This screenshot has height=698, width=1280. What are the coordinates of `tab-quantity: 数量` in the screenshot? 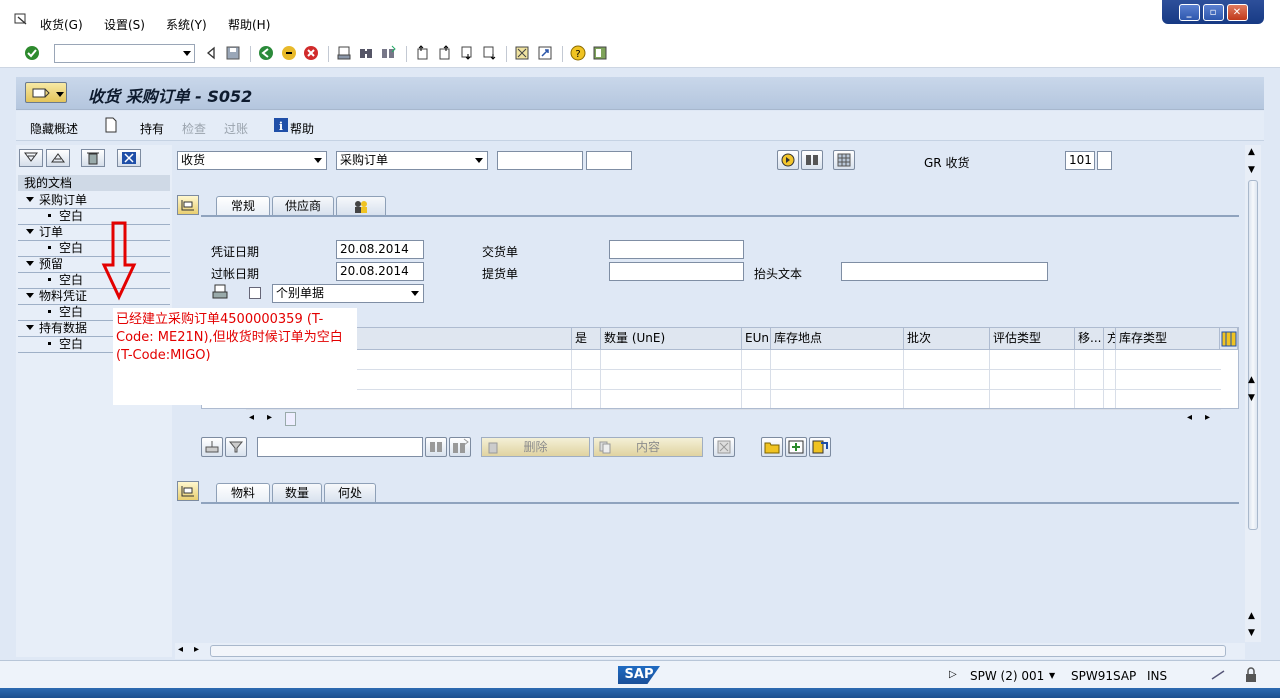 It's located at (297, 493).